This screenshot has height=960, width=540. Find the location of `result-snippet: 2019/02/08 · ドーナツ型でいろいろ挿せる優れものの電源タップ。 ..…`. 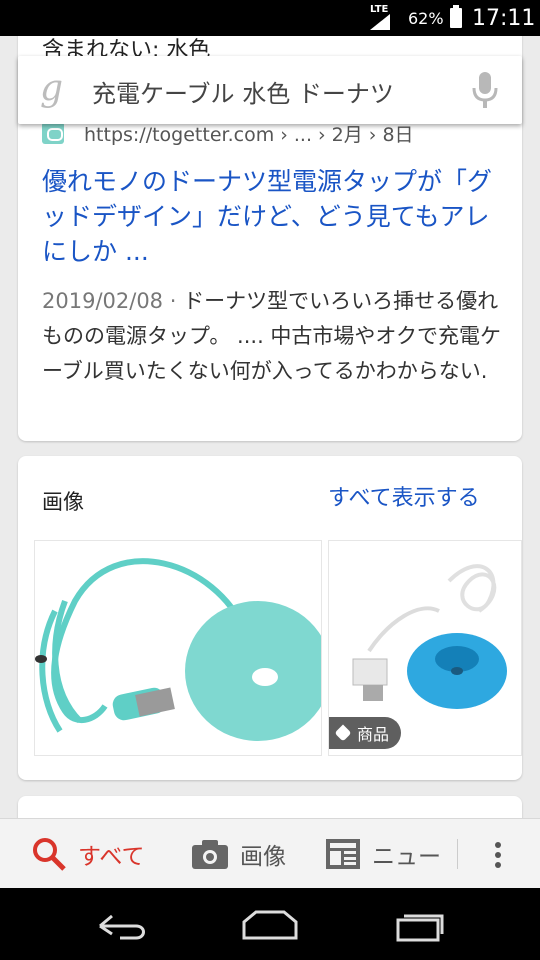

result-snippet: 2019/02/08 · ドーナツ型でいろいろ挿せる優れものの電源タップ。 ..… is located at coordinates (273, 336).